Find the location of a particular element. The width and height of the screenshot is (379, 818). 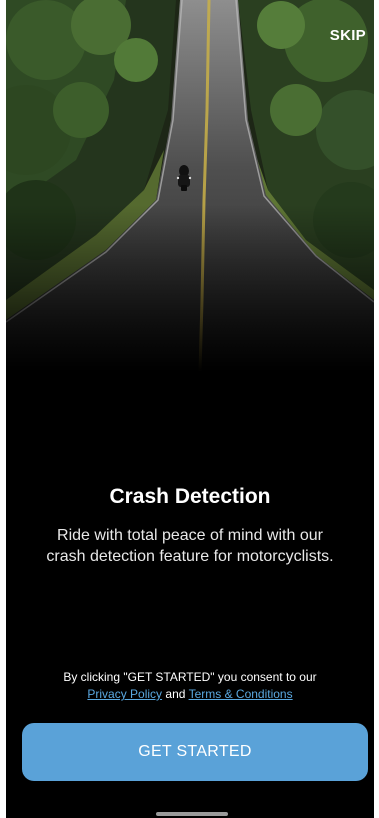

privacy-policy-link: Privacy Policy is located at coordinates (124, 694).